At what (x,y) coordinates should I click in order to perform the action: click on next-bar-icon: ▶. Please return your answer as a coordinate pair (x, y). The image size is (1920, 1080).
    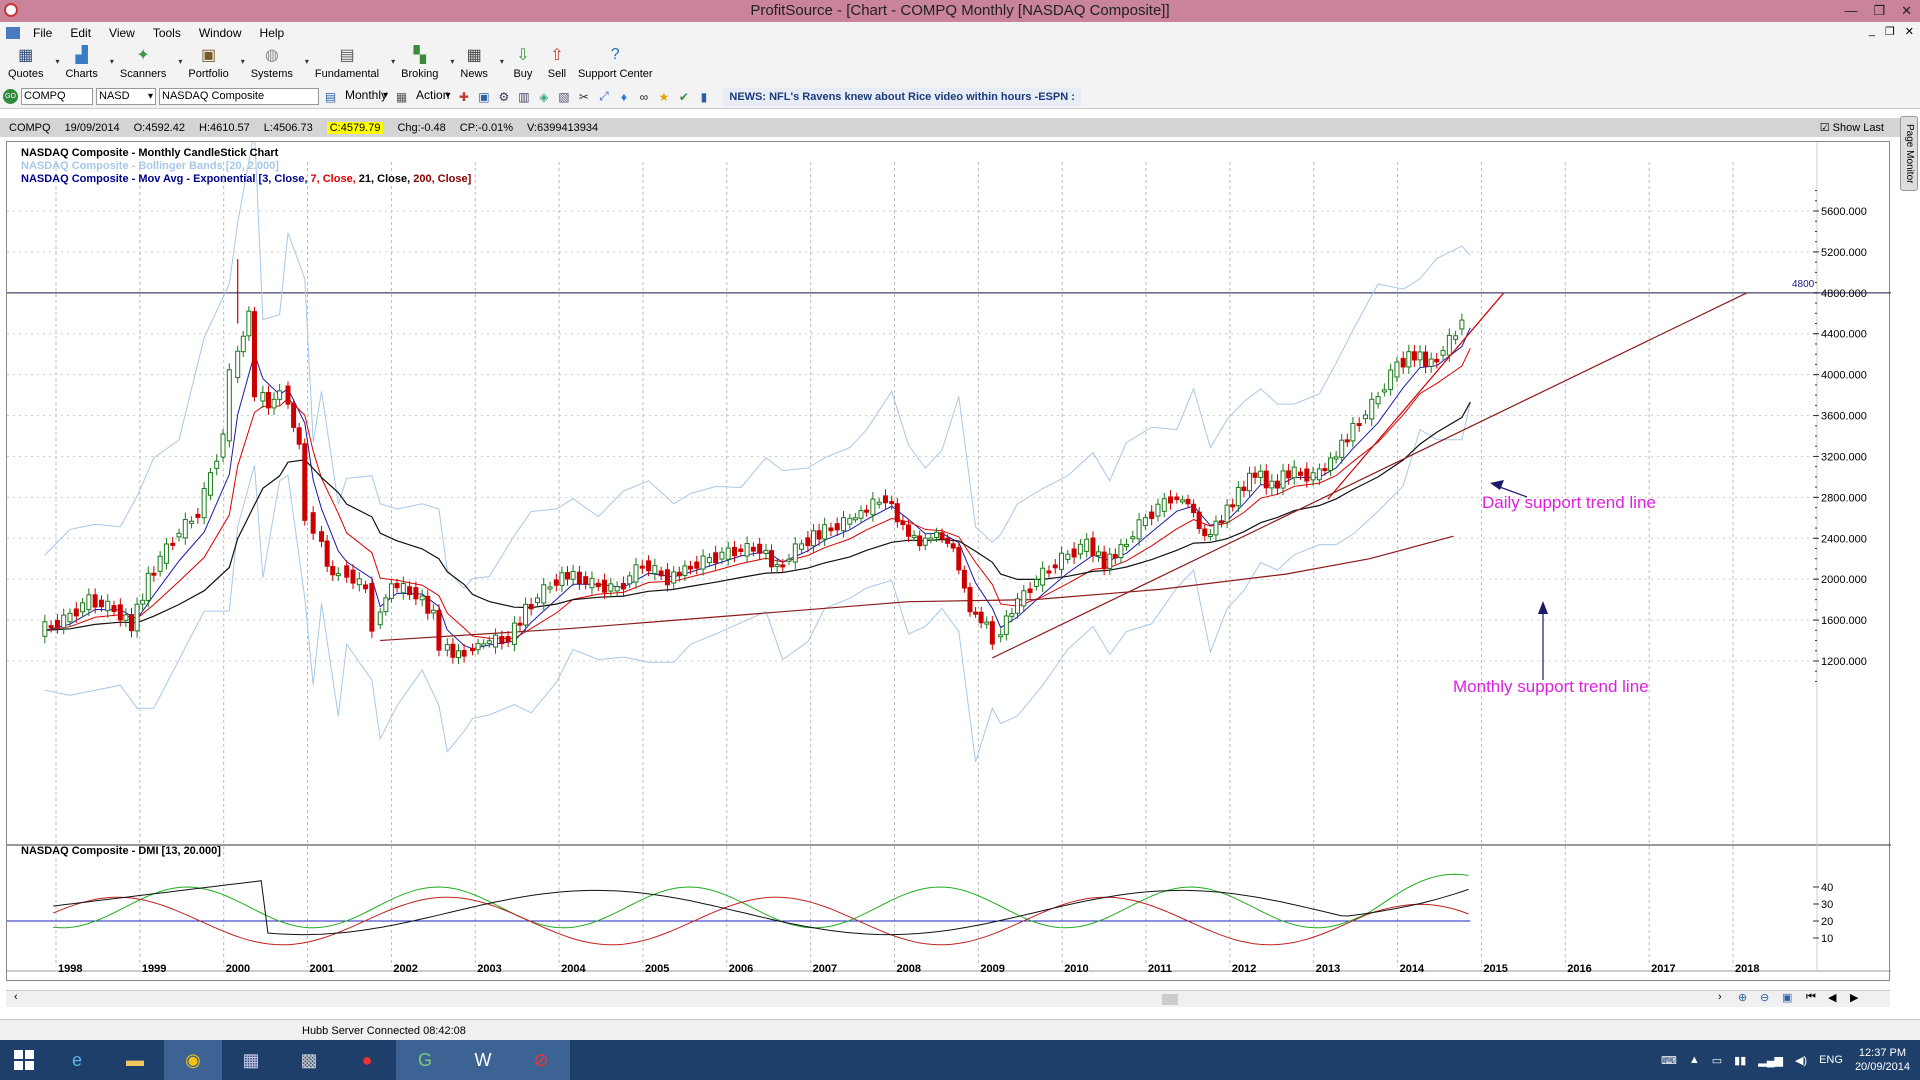
    Looking at the image, I should click on (1854, 997).